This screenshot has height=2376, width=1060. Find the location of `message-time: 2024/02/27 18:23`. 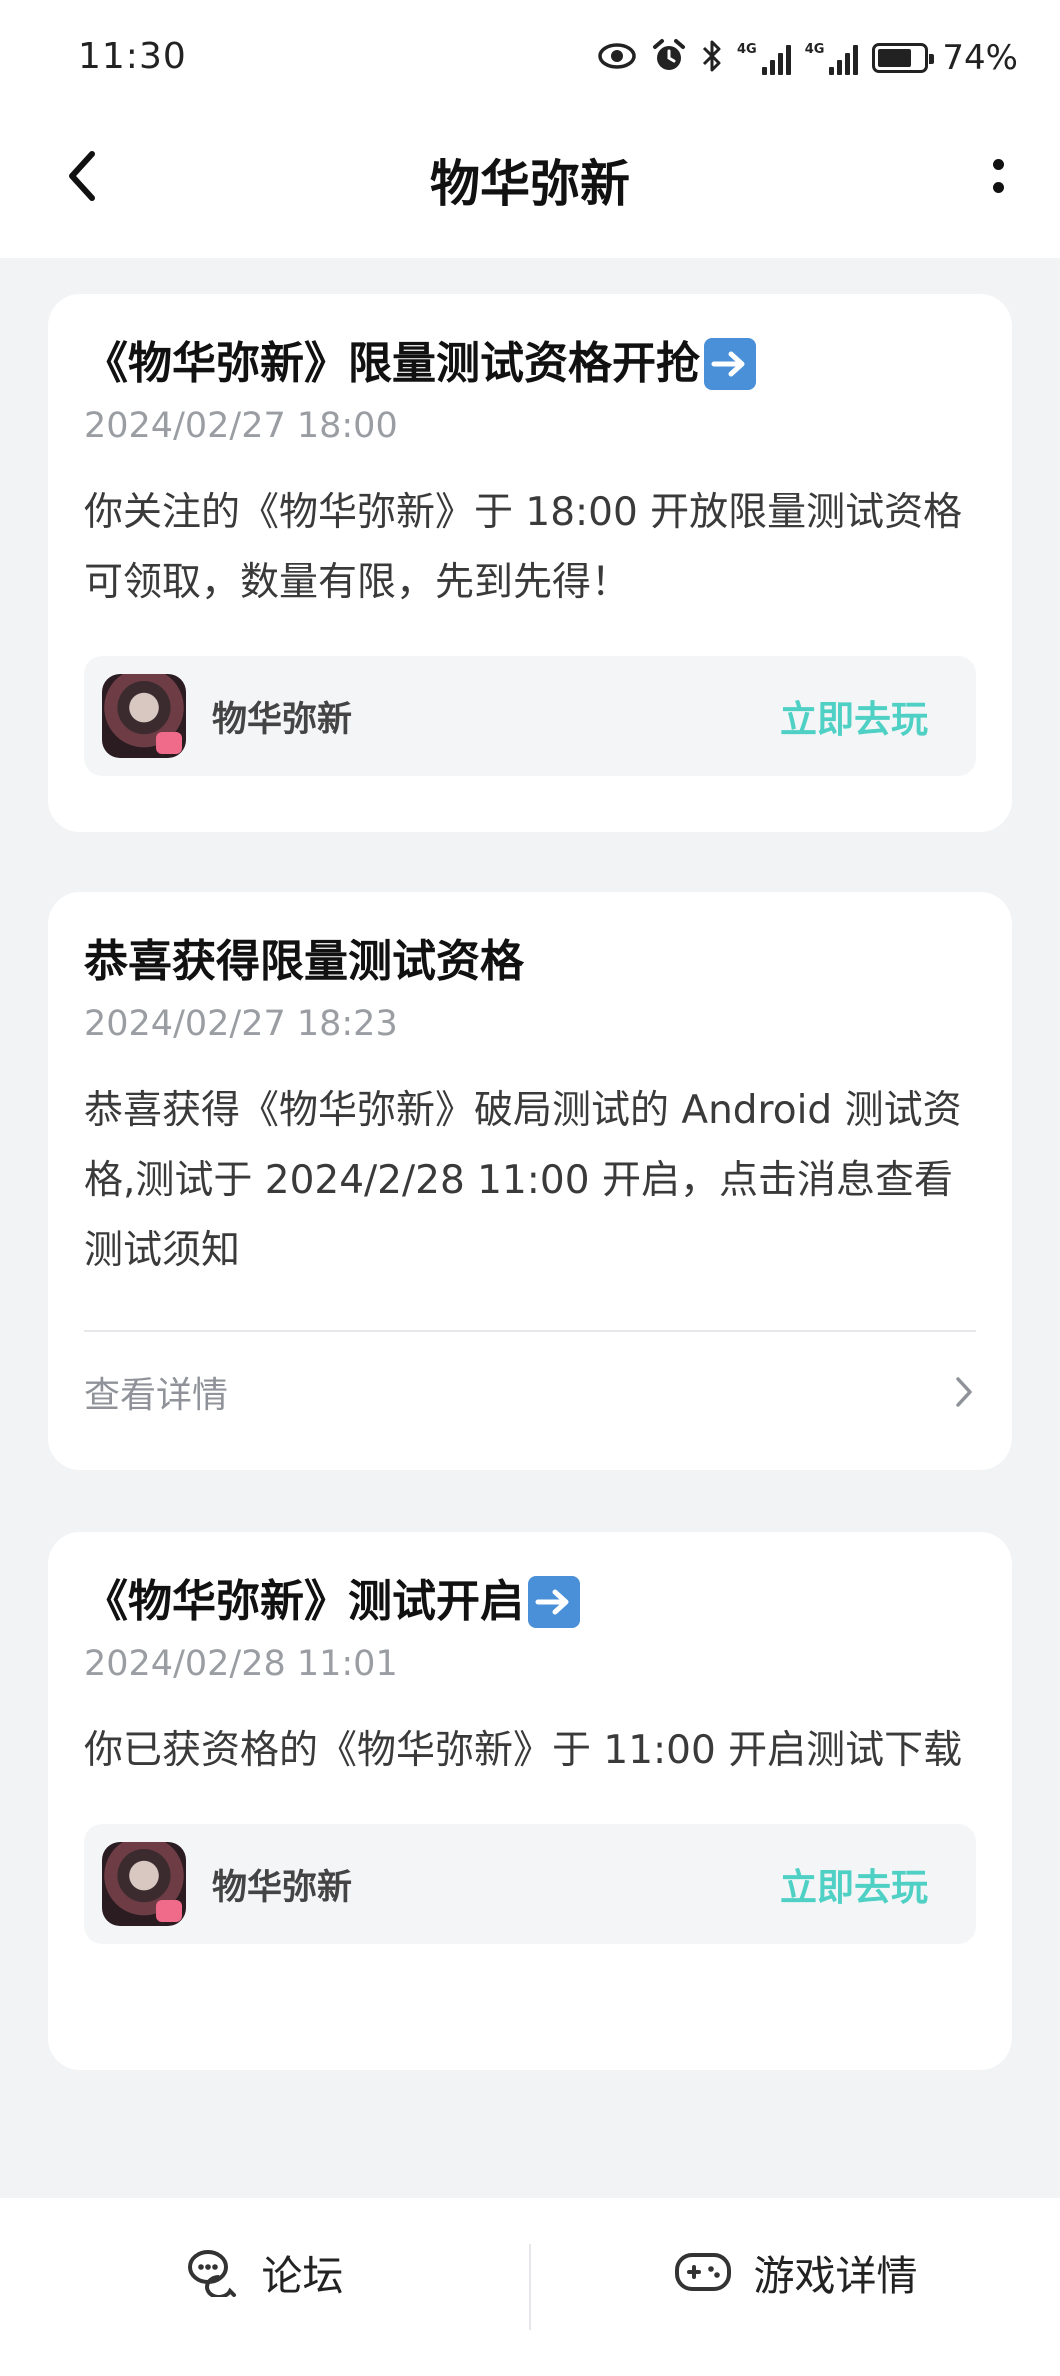

message-time: 2024/02/27 18:23 is located at coordinates (241, 1024).